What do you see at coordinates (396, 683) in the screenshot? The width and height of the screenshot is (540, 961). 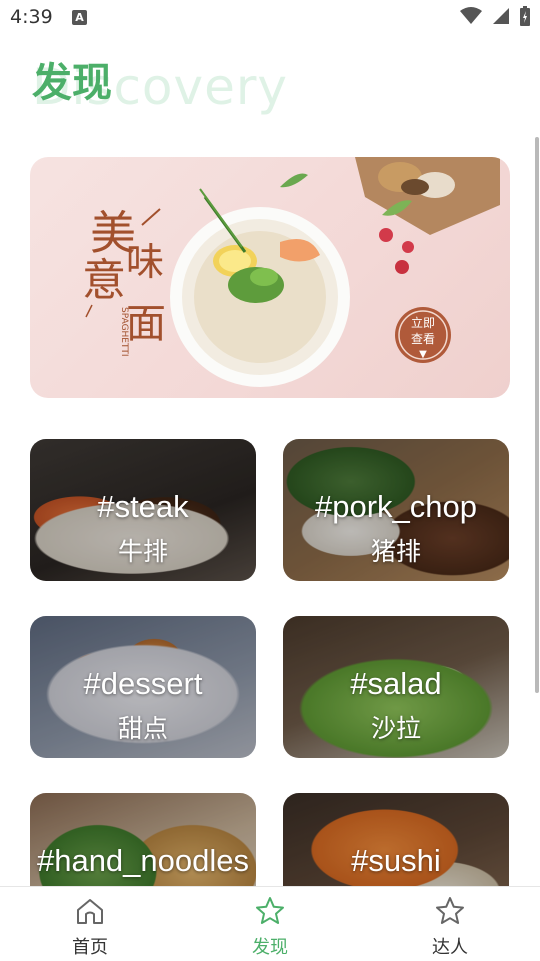 I see `category-tag: #salad` at bounding box center [396, 683].